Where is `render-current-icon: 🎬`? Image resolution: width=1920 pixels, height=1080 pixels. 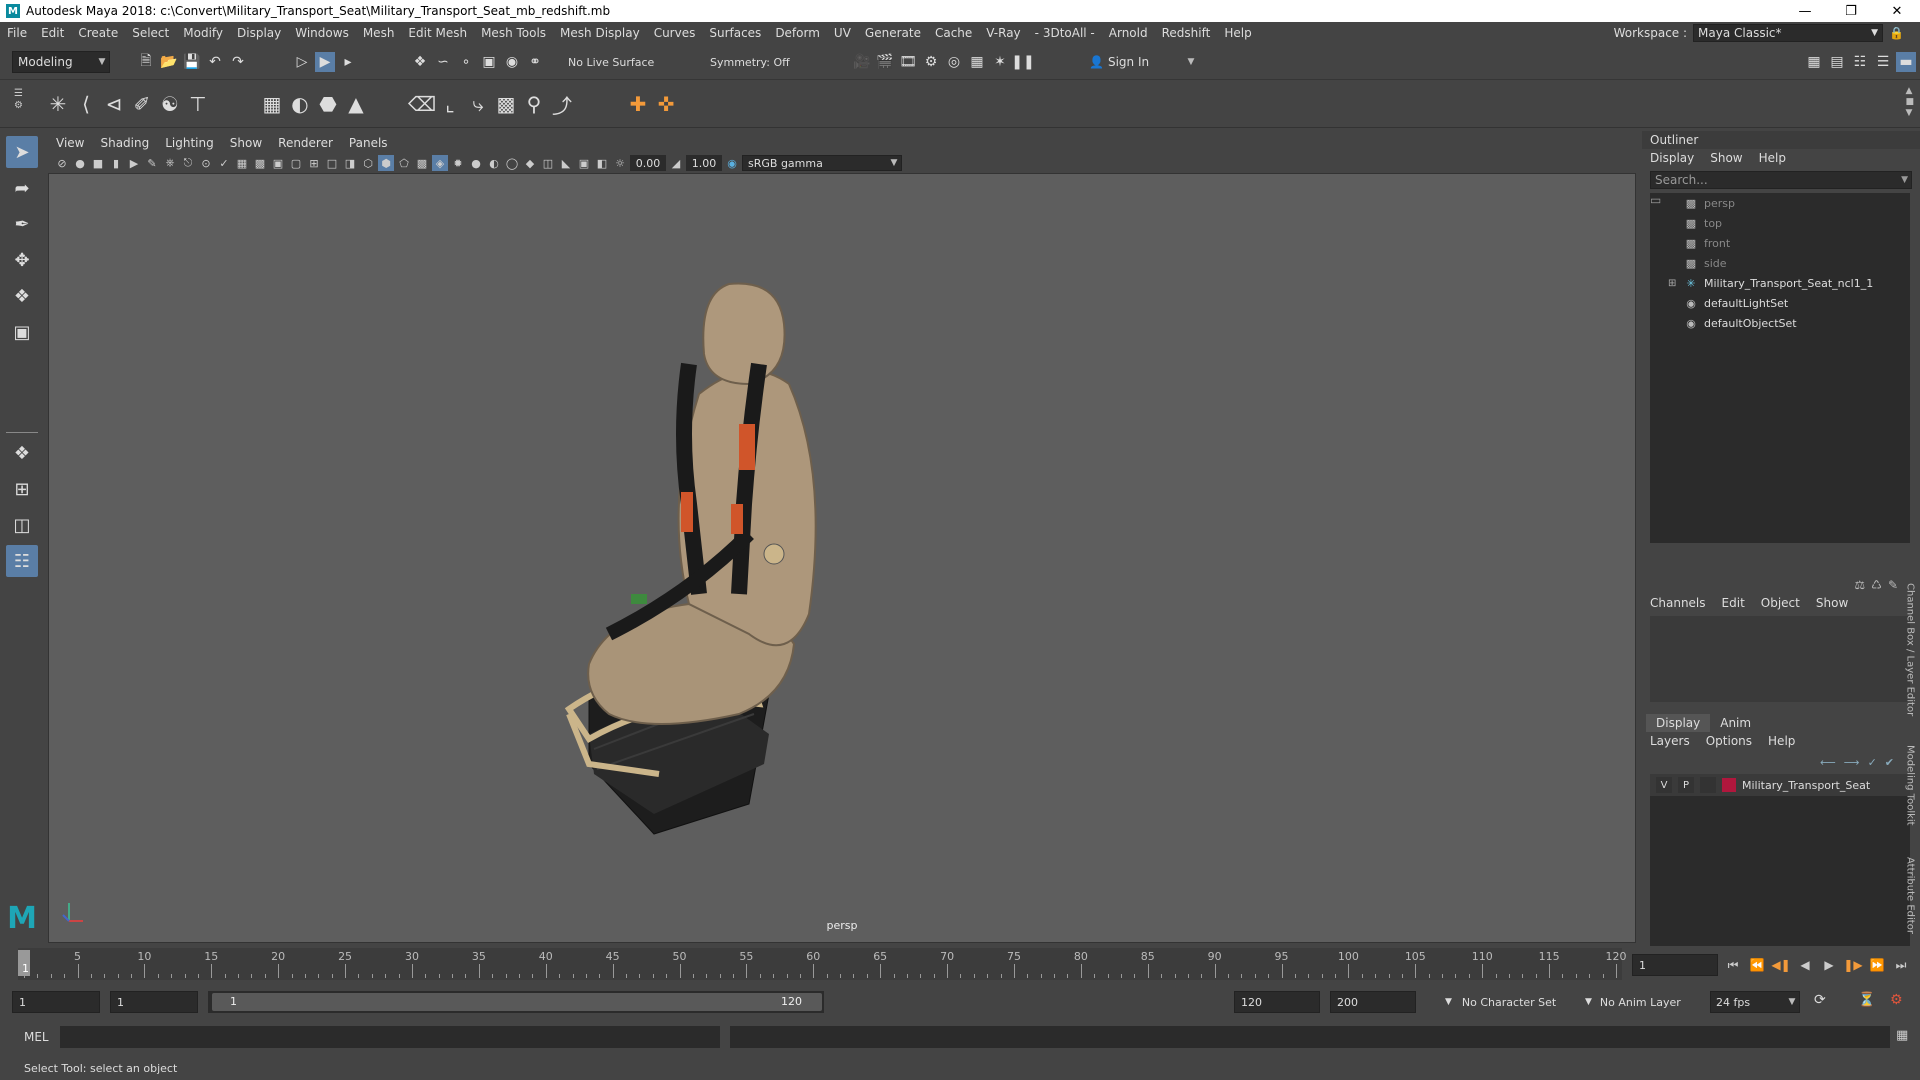
render-current-icon: 🎬 is located at coordinates (885, 62).